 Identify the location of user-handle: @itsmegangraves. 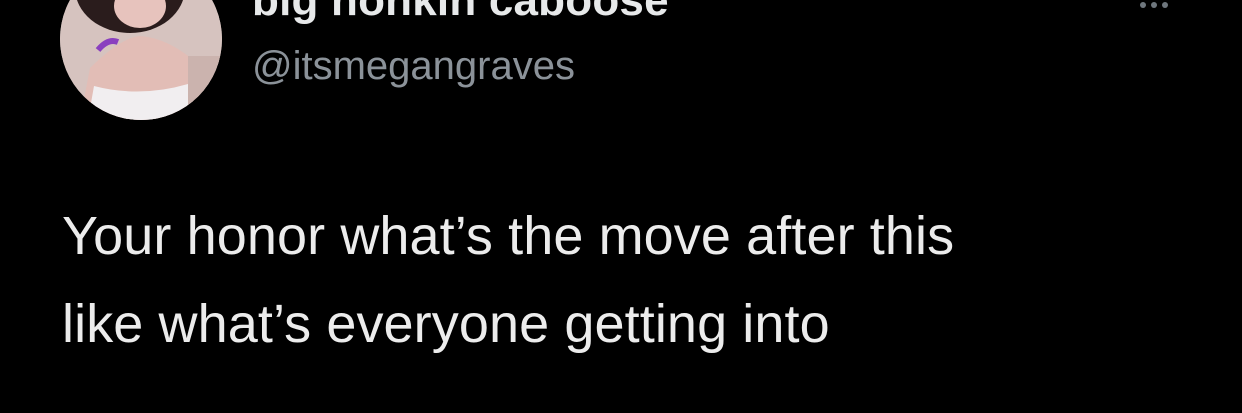
(413, 66).